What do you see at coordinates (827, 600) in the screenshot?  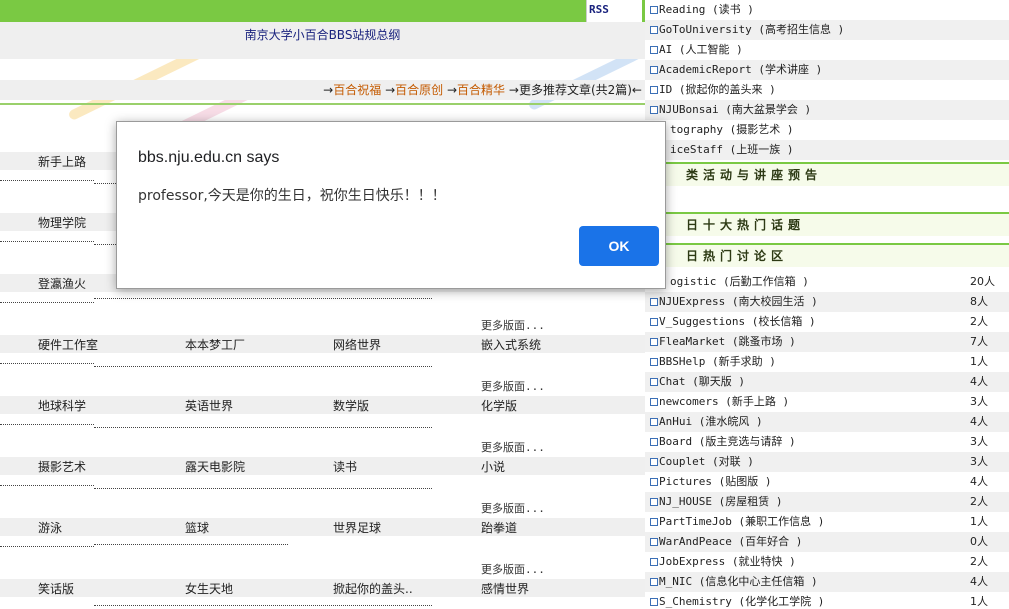 I see `hot-board-item: S_Chemistry (化学化工学院 ) 1人` at bounding box center [827, 600].